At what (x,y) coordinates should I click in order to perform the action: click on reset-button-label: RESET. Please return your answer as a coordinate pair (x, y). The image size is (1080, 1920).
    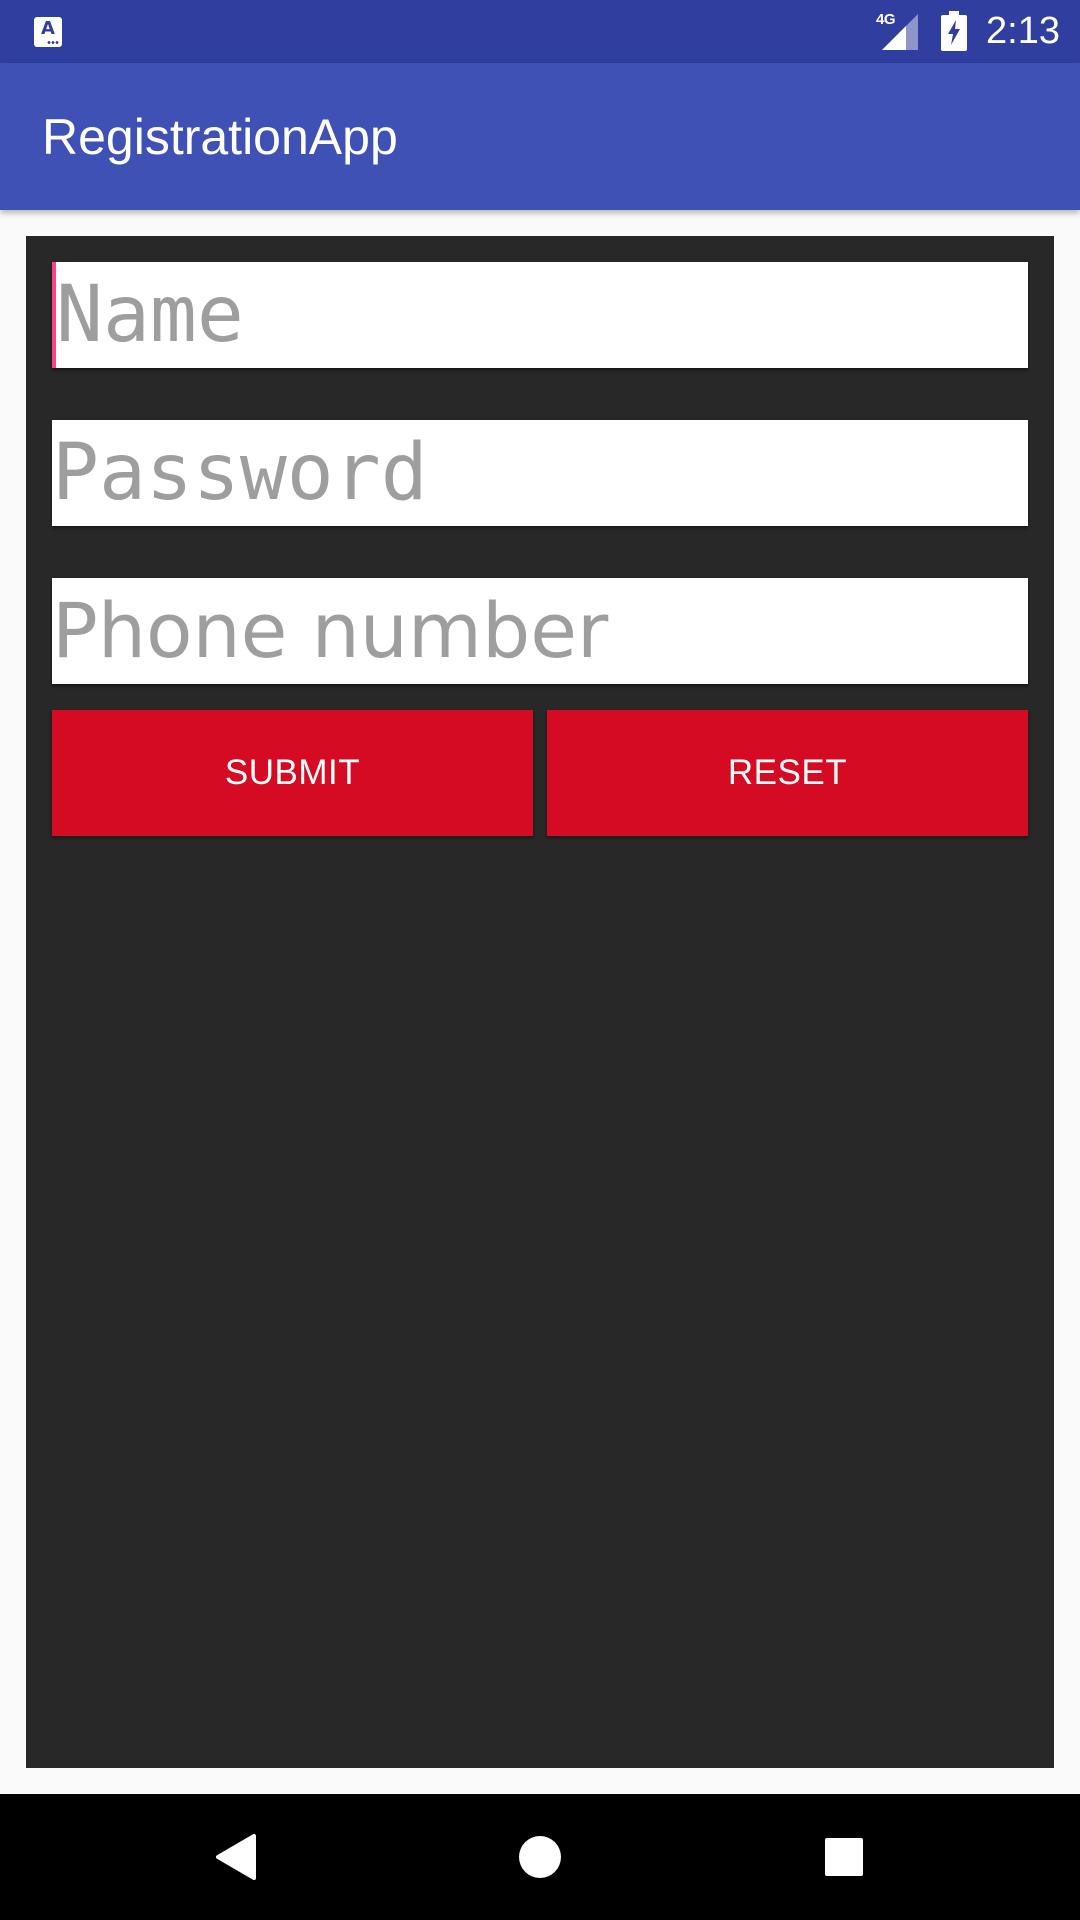
    Looking at the image, I should click on (787, 772).